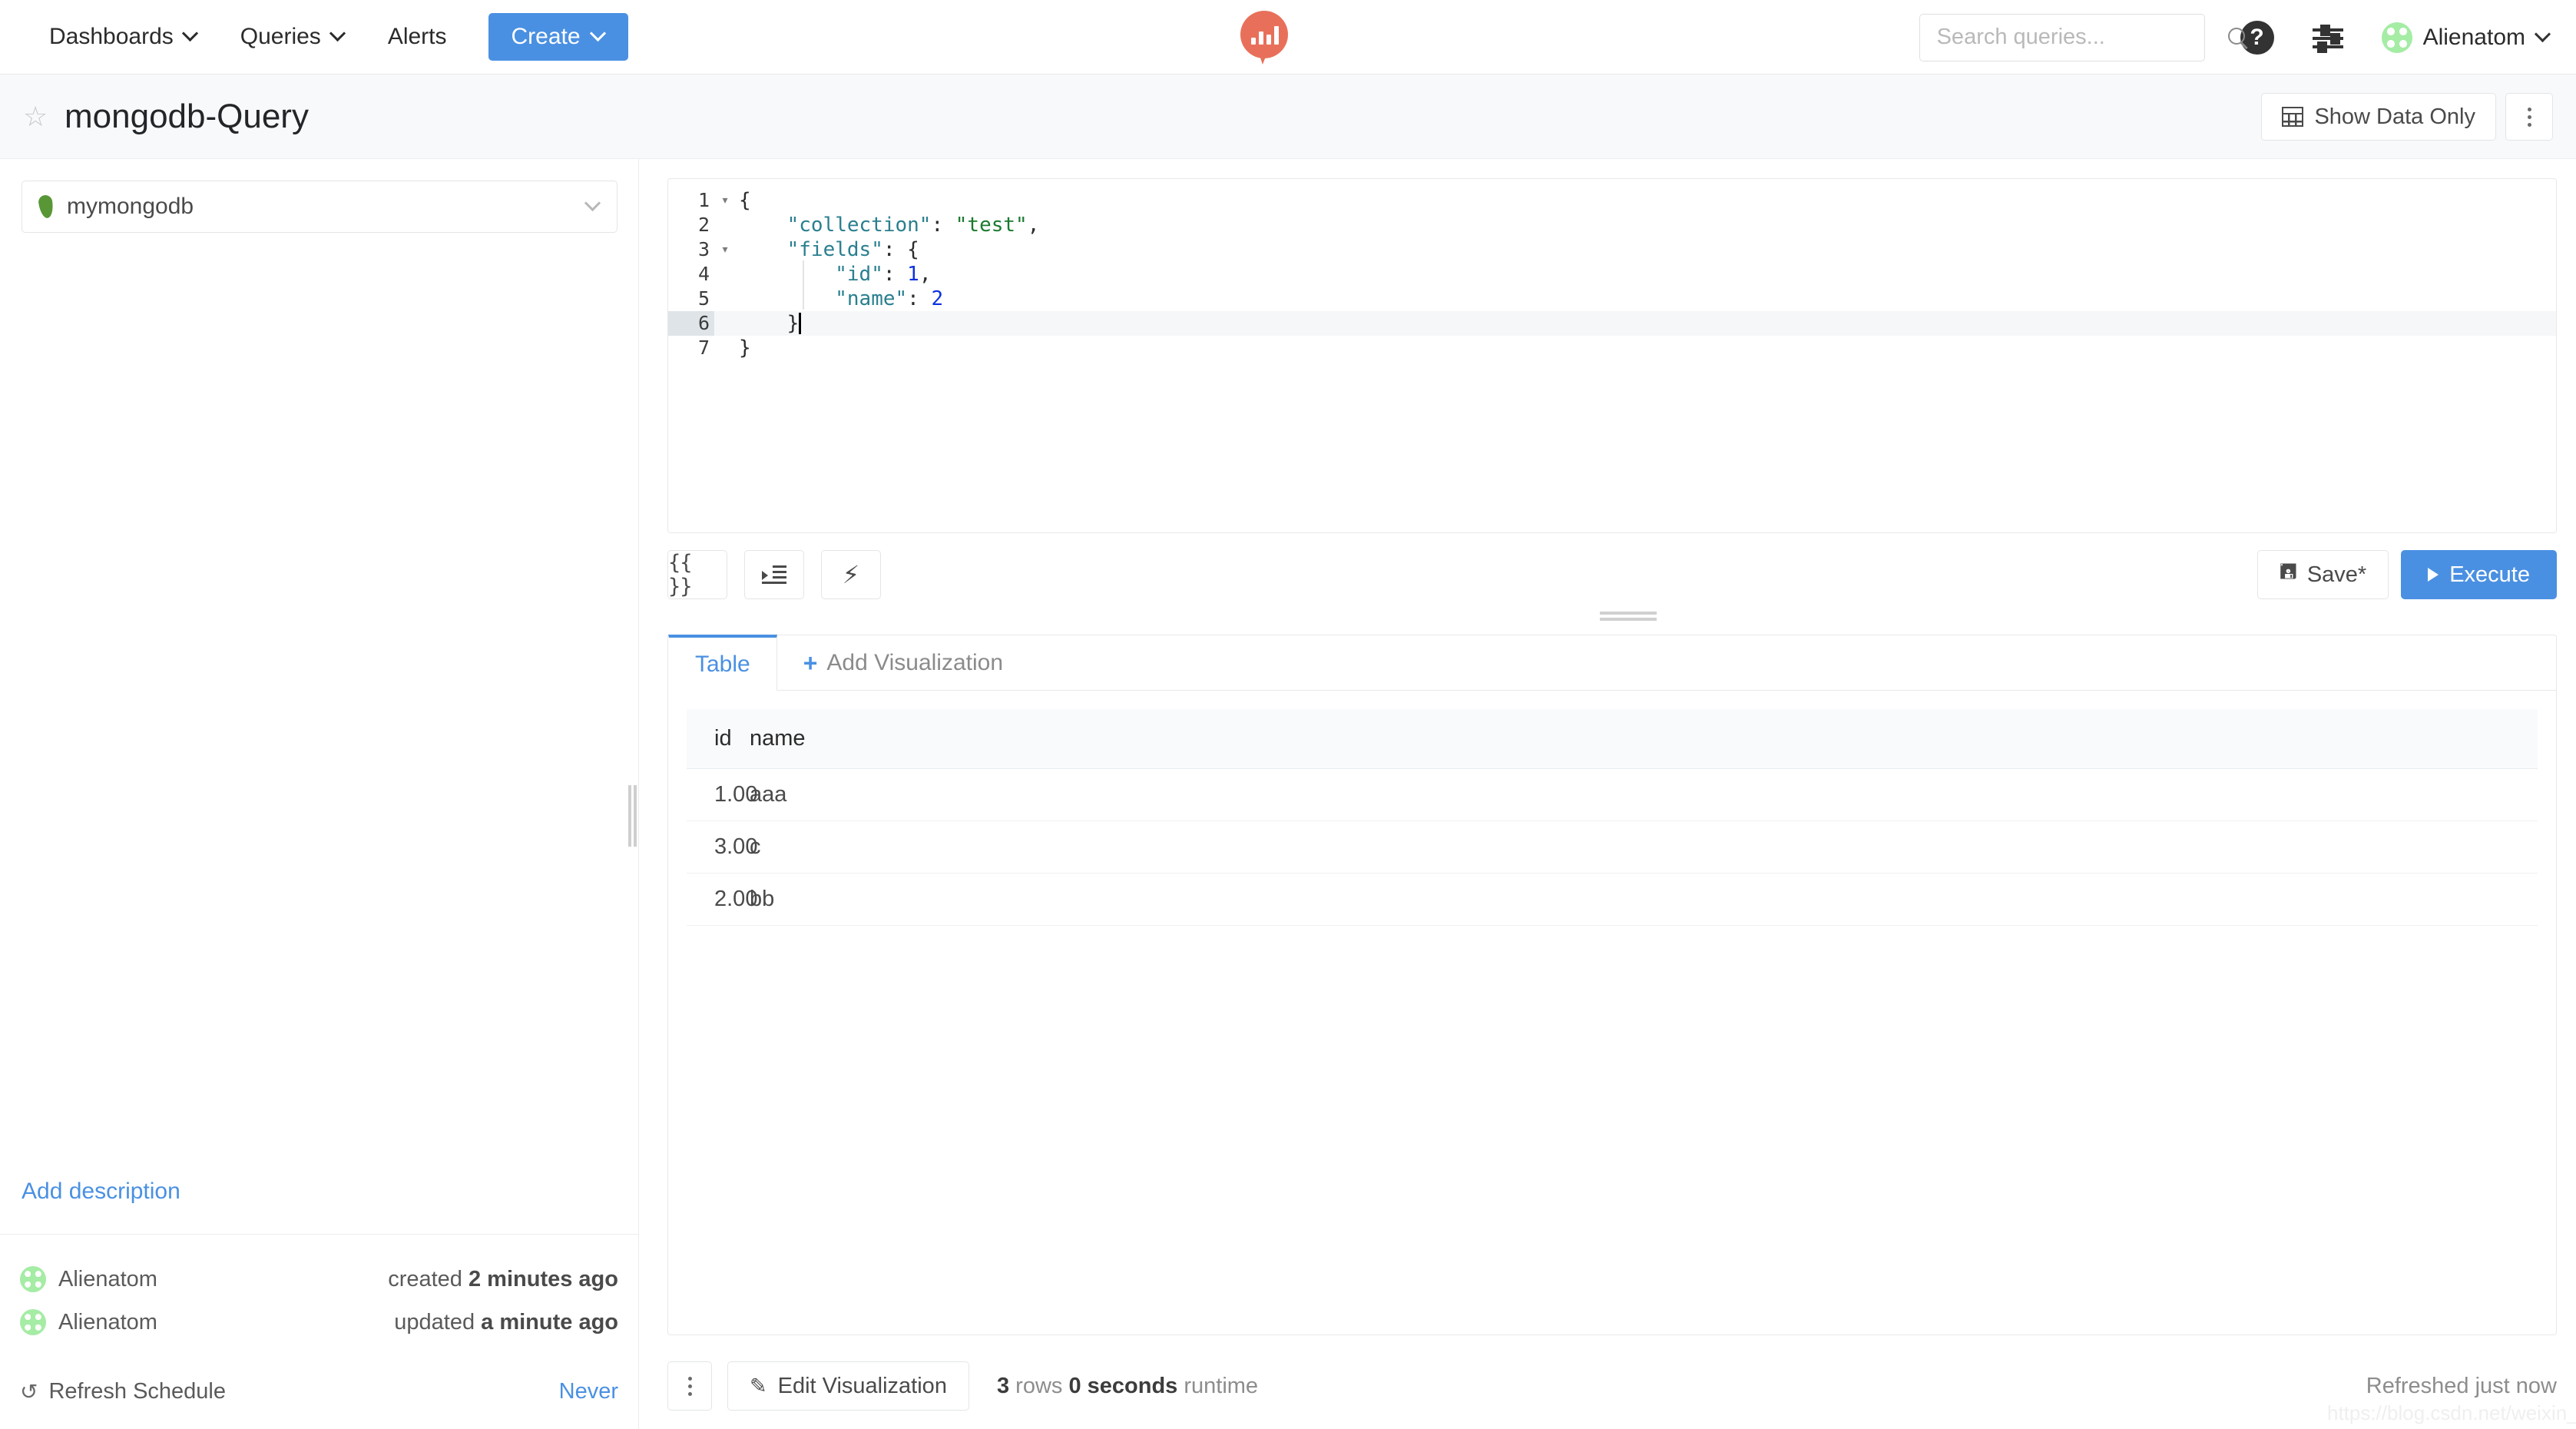 The height and width of the screenshot is (1429, 2576). I want to click on execute-button: Execute, so click(2479, 574).